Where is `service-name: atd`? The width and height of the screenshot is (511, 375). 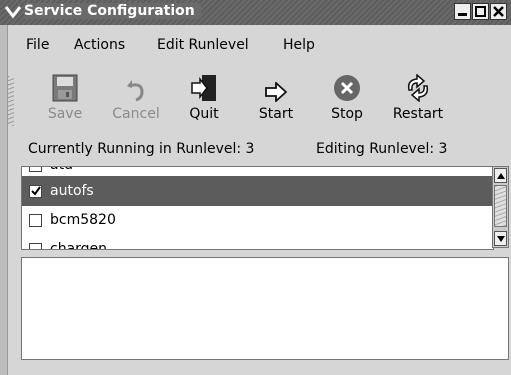 service-name: atd is located at coordinates (61, 170).